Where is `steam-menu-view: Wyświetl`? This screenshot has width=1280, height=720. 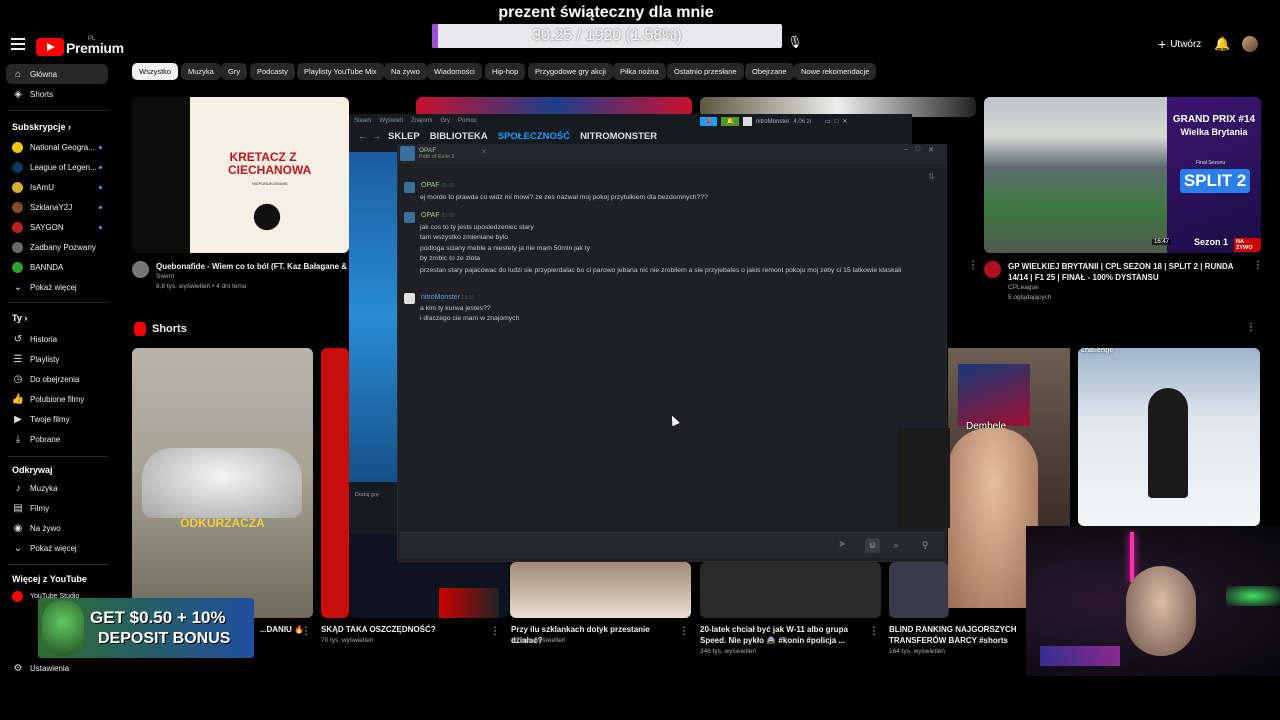
steam-menu-view: Wyświetl is located at coordinates (391, 121).